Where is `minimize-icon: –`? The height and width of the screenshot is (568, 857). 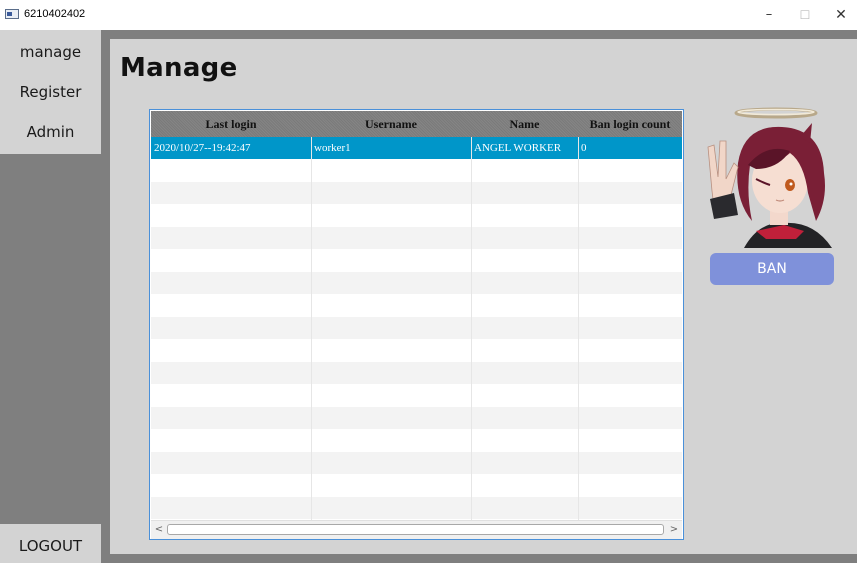 minimize-icon: – is located at coordinates (769, 15).